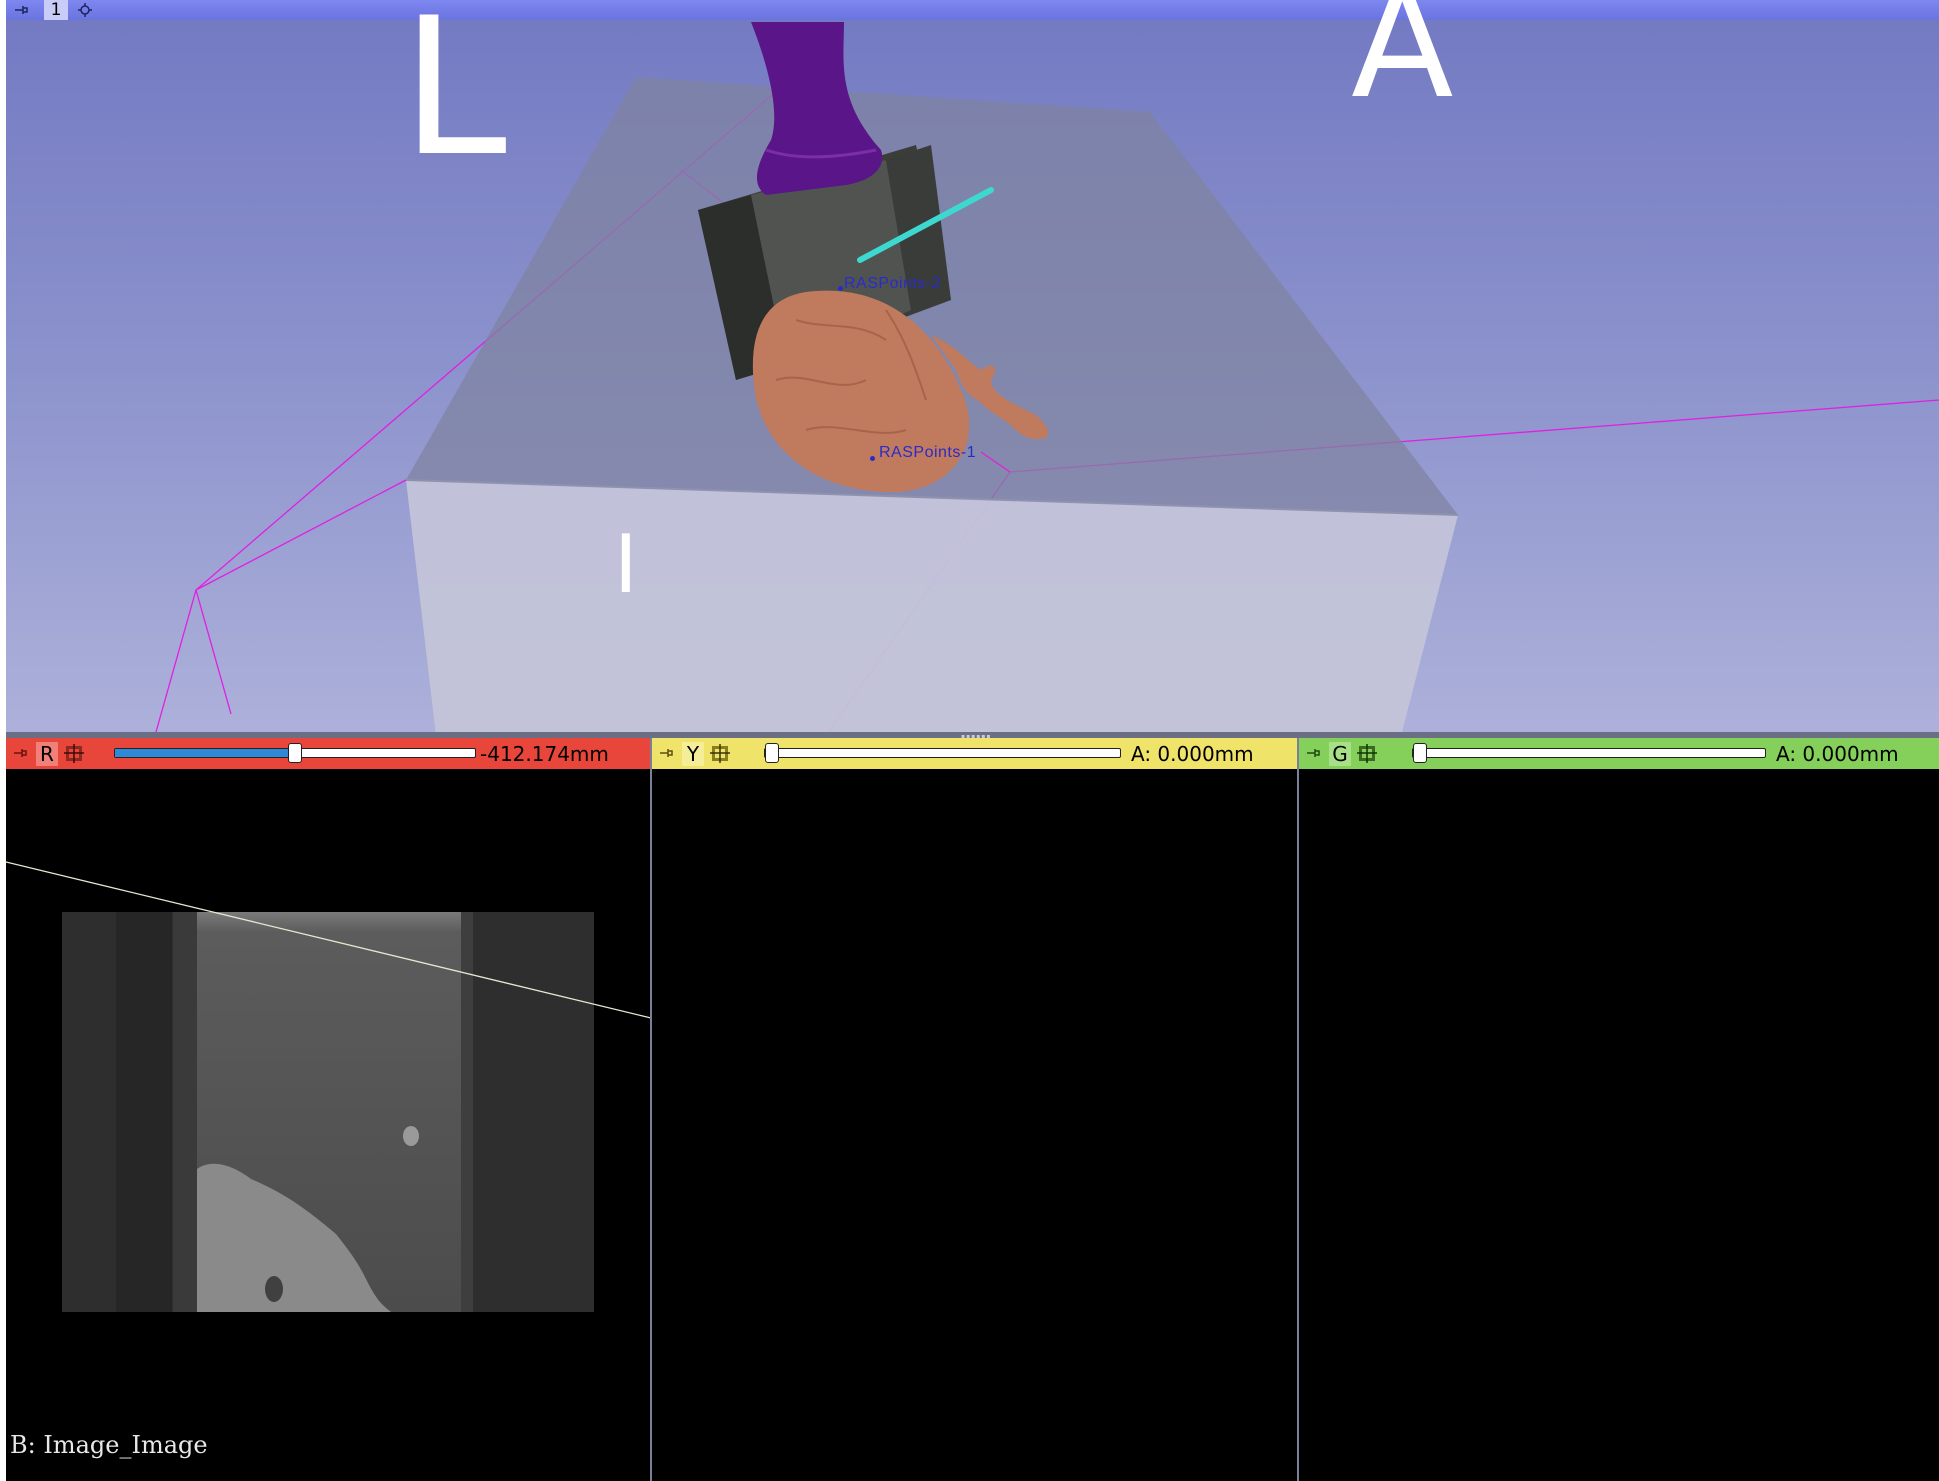 The height and width of the screenshot is (1481, 1939). Describe the element at coordinates (56, 10) in the screenshot. I see `view-layout-number: 1` at that location.